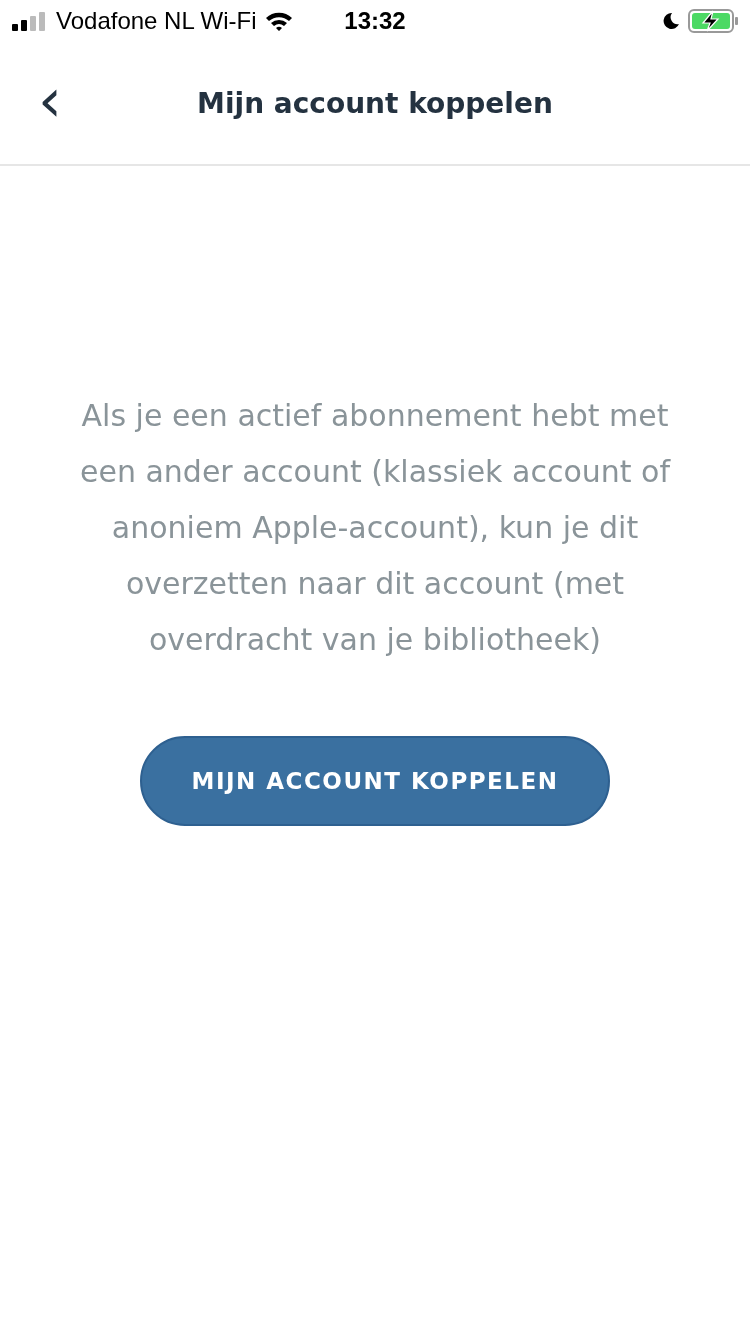  Describe the element at coordinates (375, 21) in the screenshot. I see `status-time: 13:32` at that location.